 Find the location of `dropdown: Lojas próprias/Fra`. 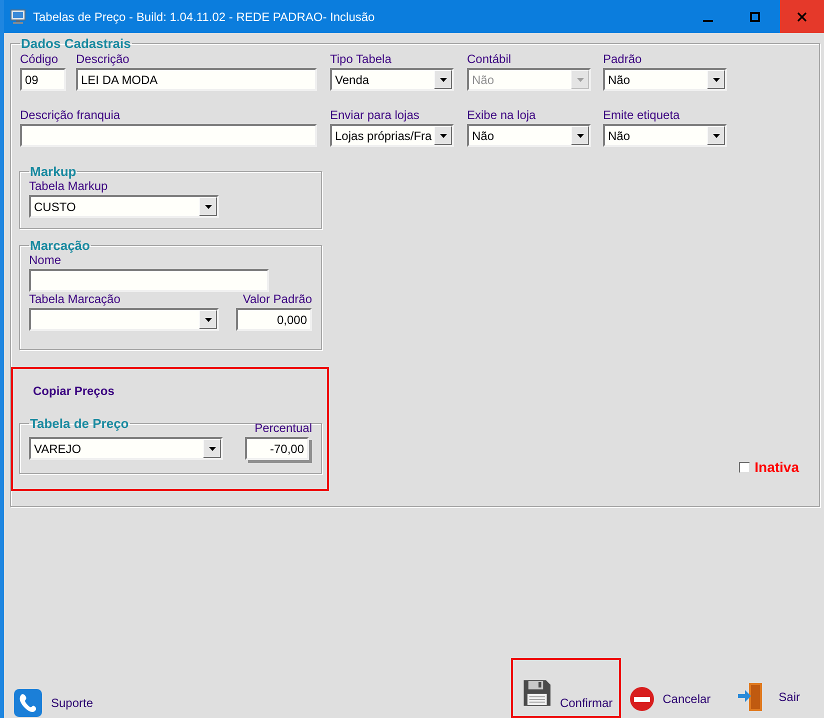

dropdown: Lojas próprias/Fra is located at coordinates (392, 135).